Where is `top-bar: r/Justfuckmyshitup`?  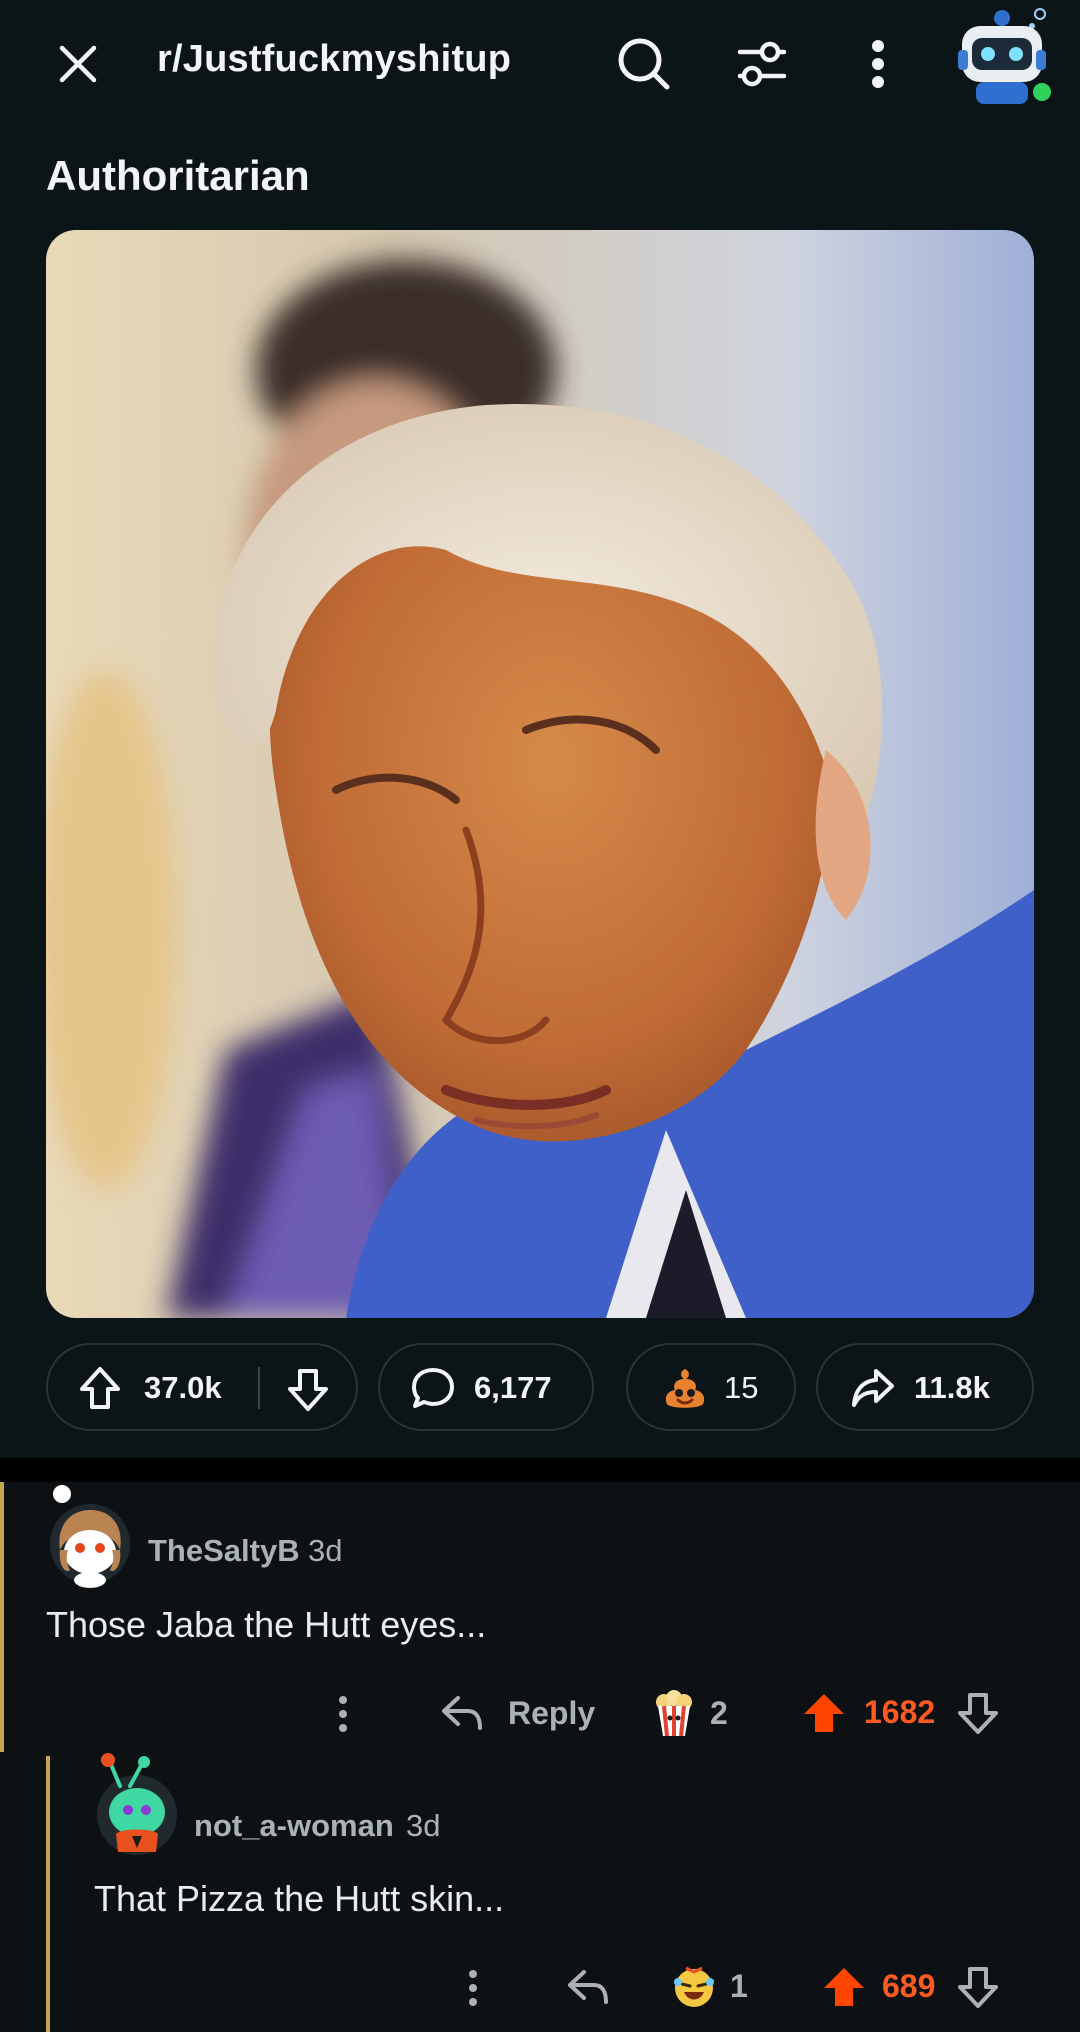 top-bar: r/Justfuckmyshitup is located at coordinates (540, 64).